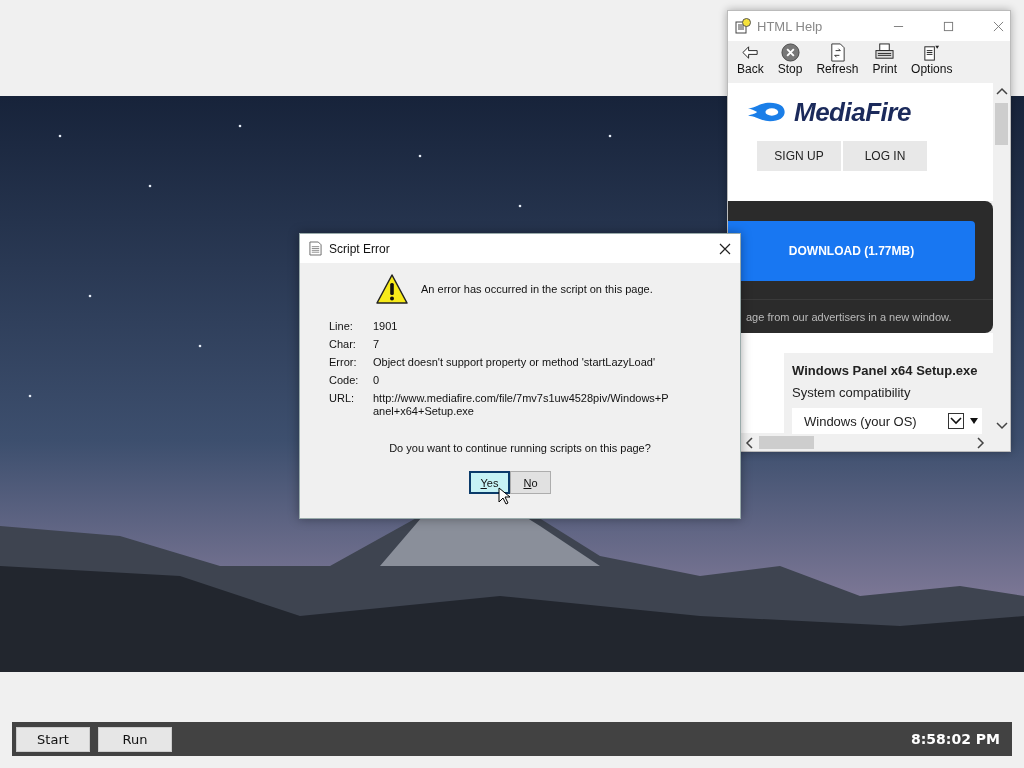 The image size is (1024, 768). I want to click on question-text: Do you want to continue running scripts on this page?, so click(520, 448).